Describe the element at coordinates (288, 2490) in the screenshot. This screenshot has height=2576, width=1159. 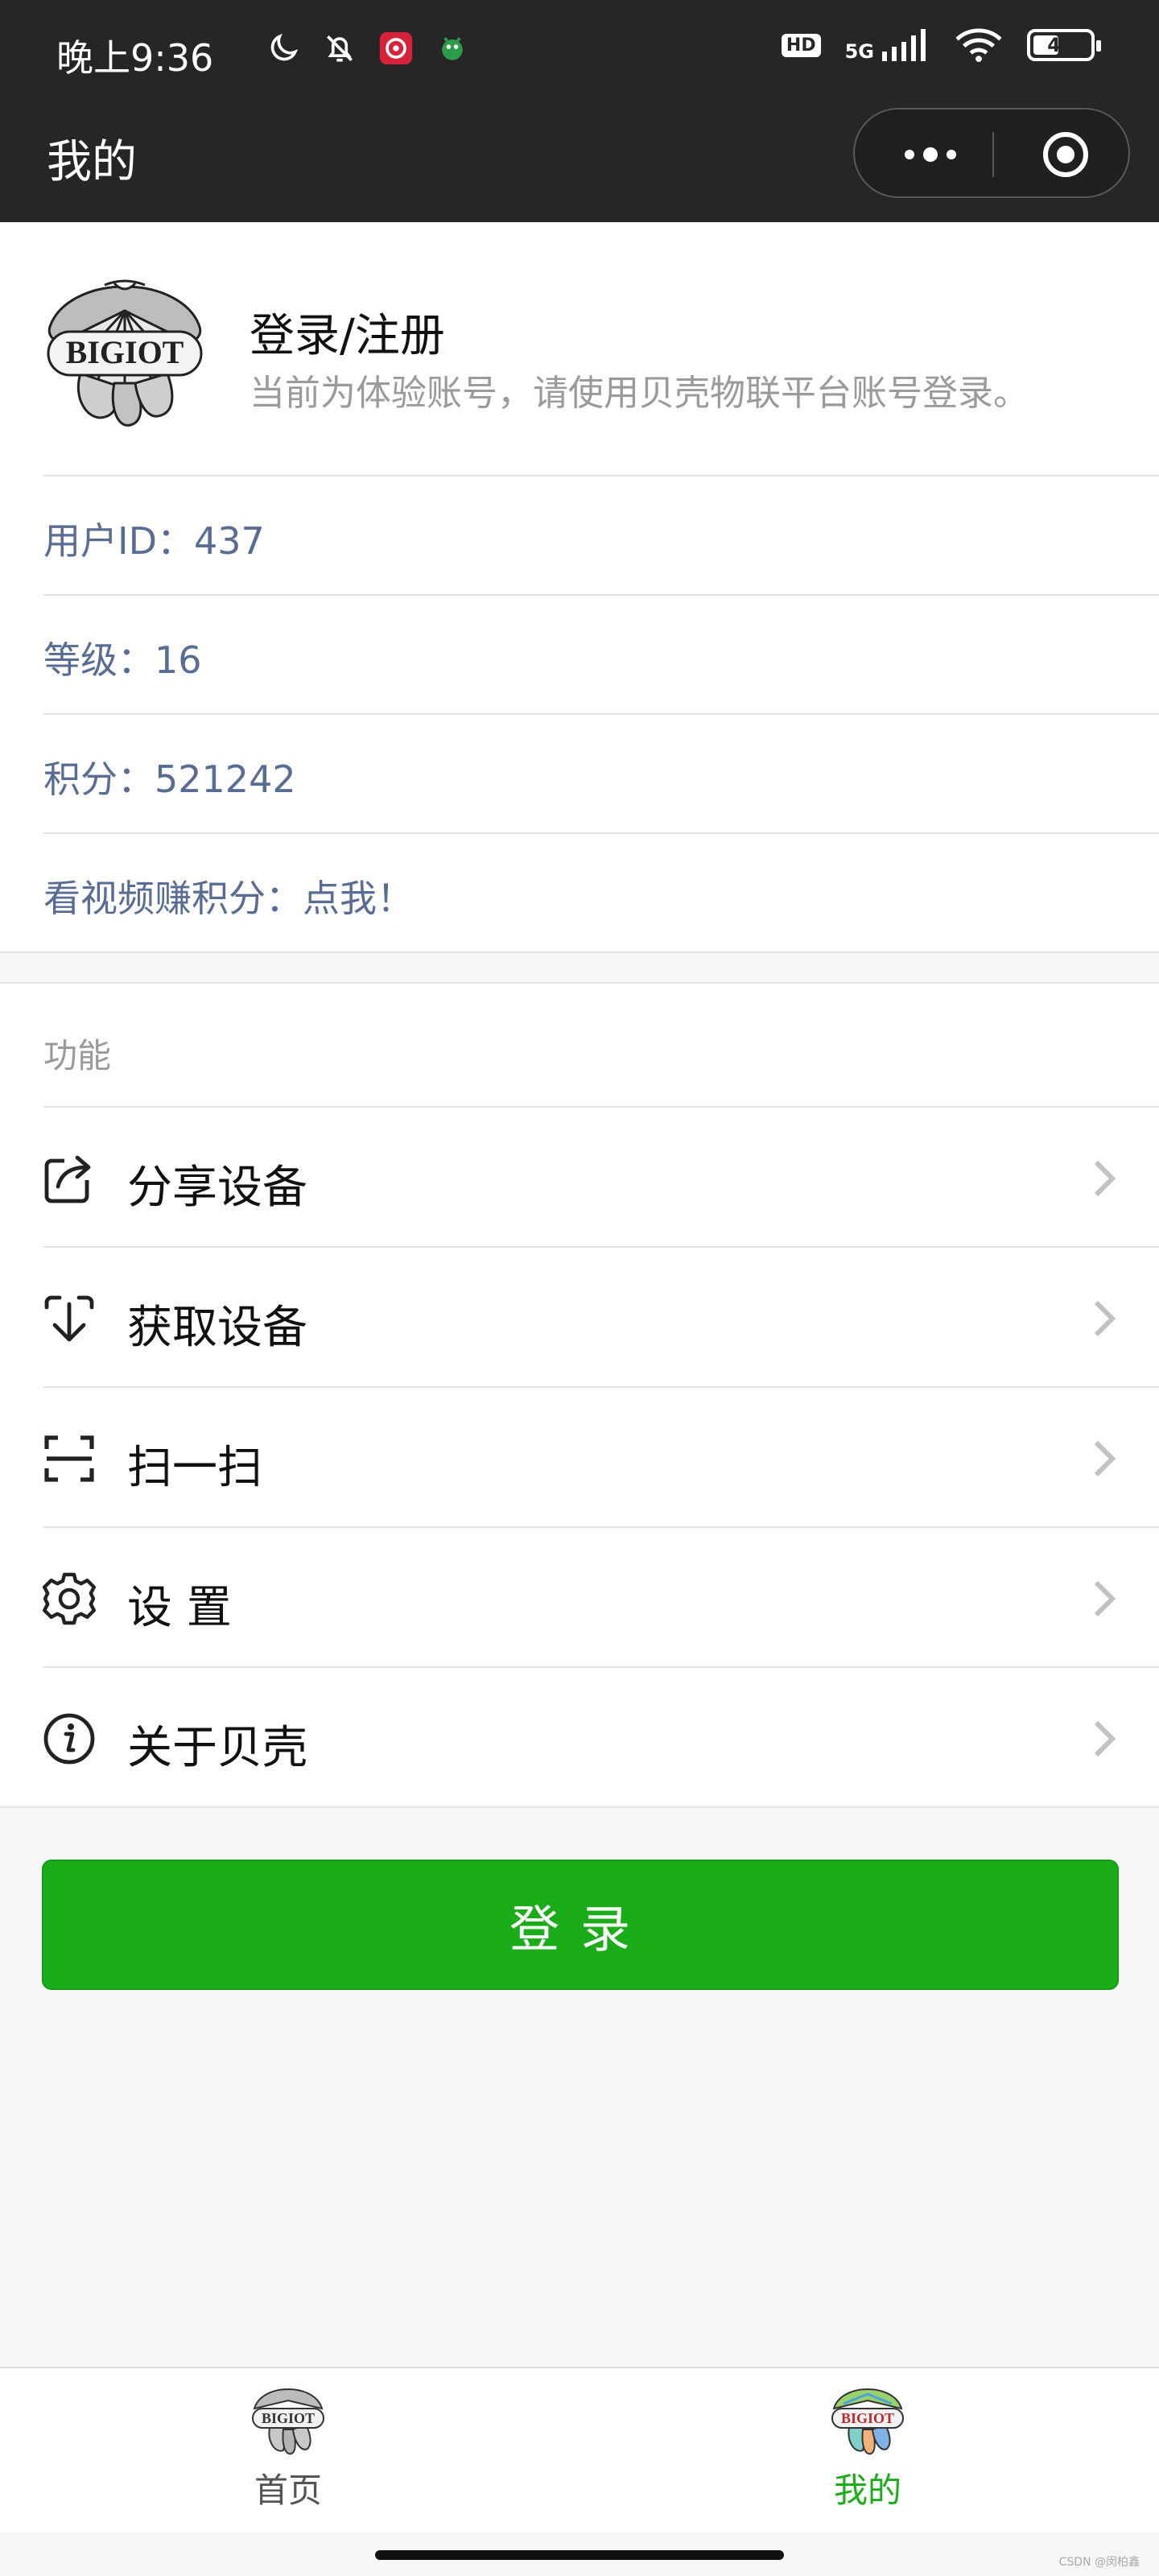
I see `tab-home-label: 首页` at that location.